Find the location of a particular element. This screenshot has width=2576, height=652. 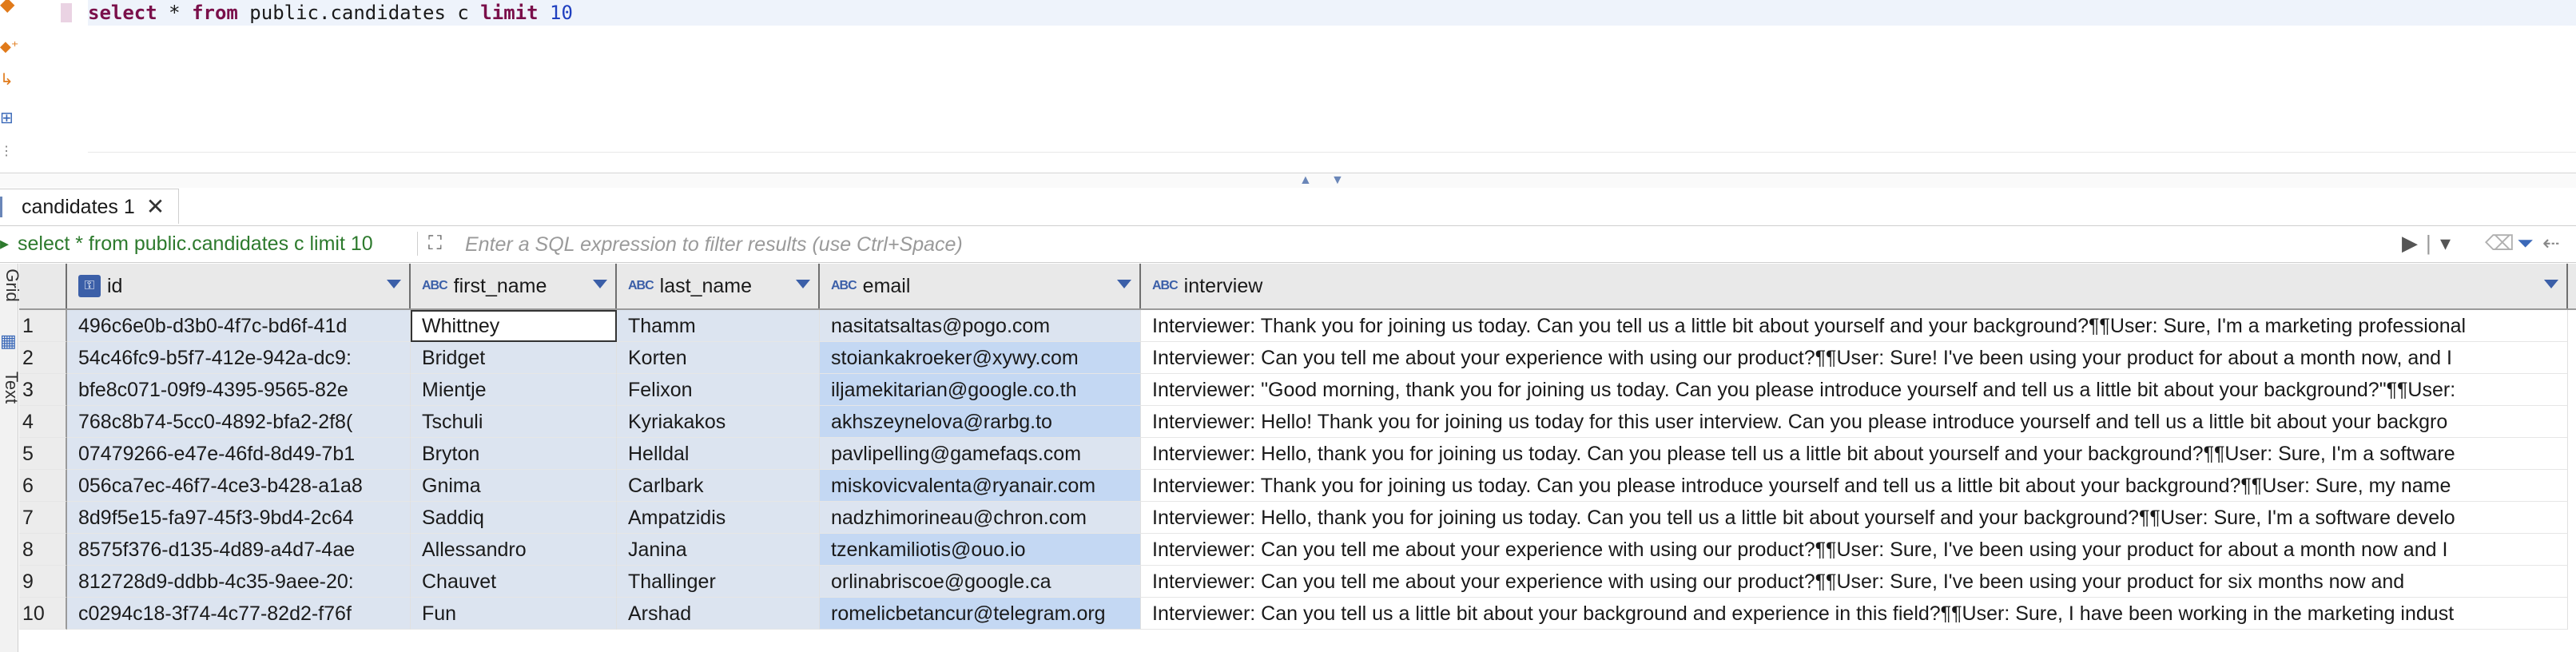

row-number-cell: 2 is located at coordinates (43, 358).